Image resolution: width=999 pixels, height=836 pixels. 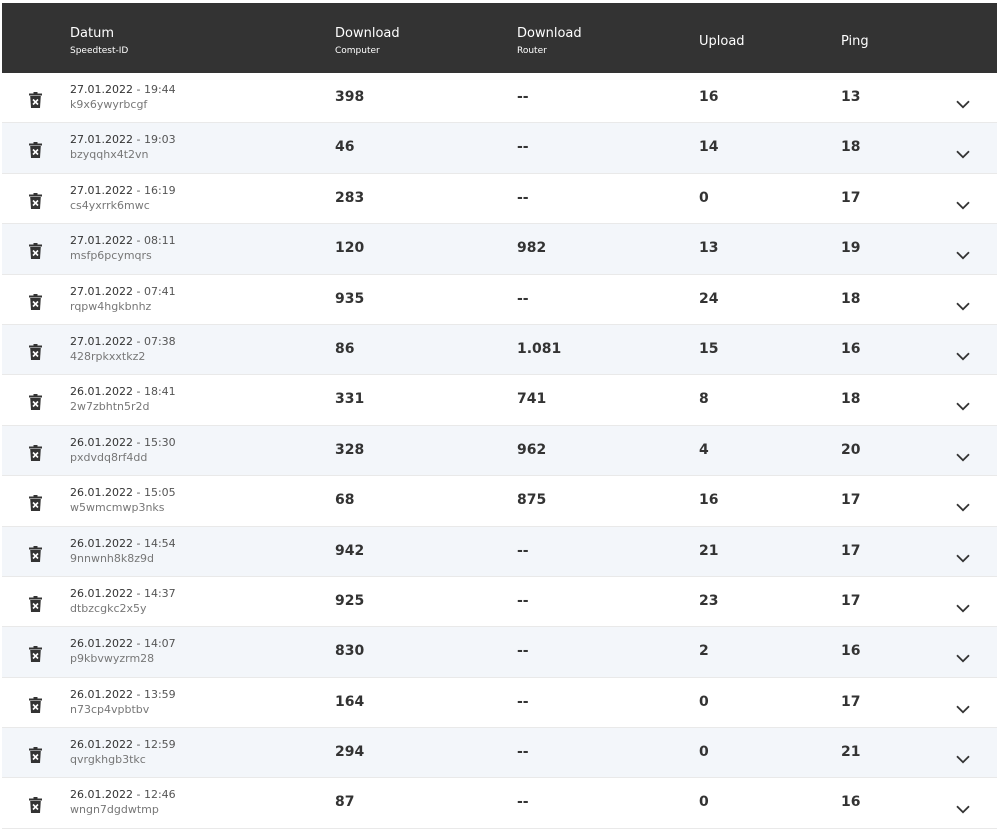 What do you see at coordinates (123, 198) in the screenshot?
I see `date-cell: 27.01.2022 - 16:19 cs4yxrrk6mwc` at bounding box center [123, 198].